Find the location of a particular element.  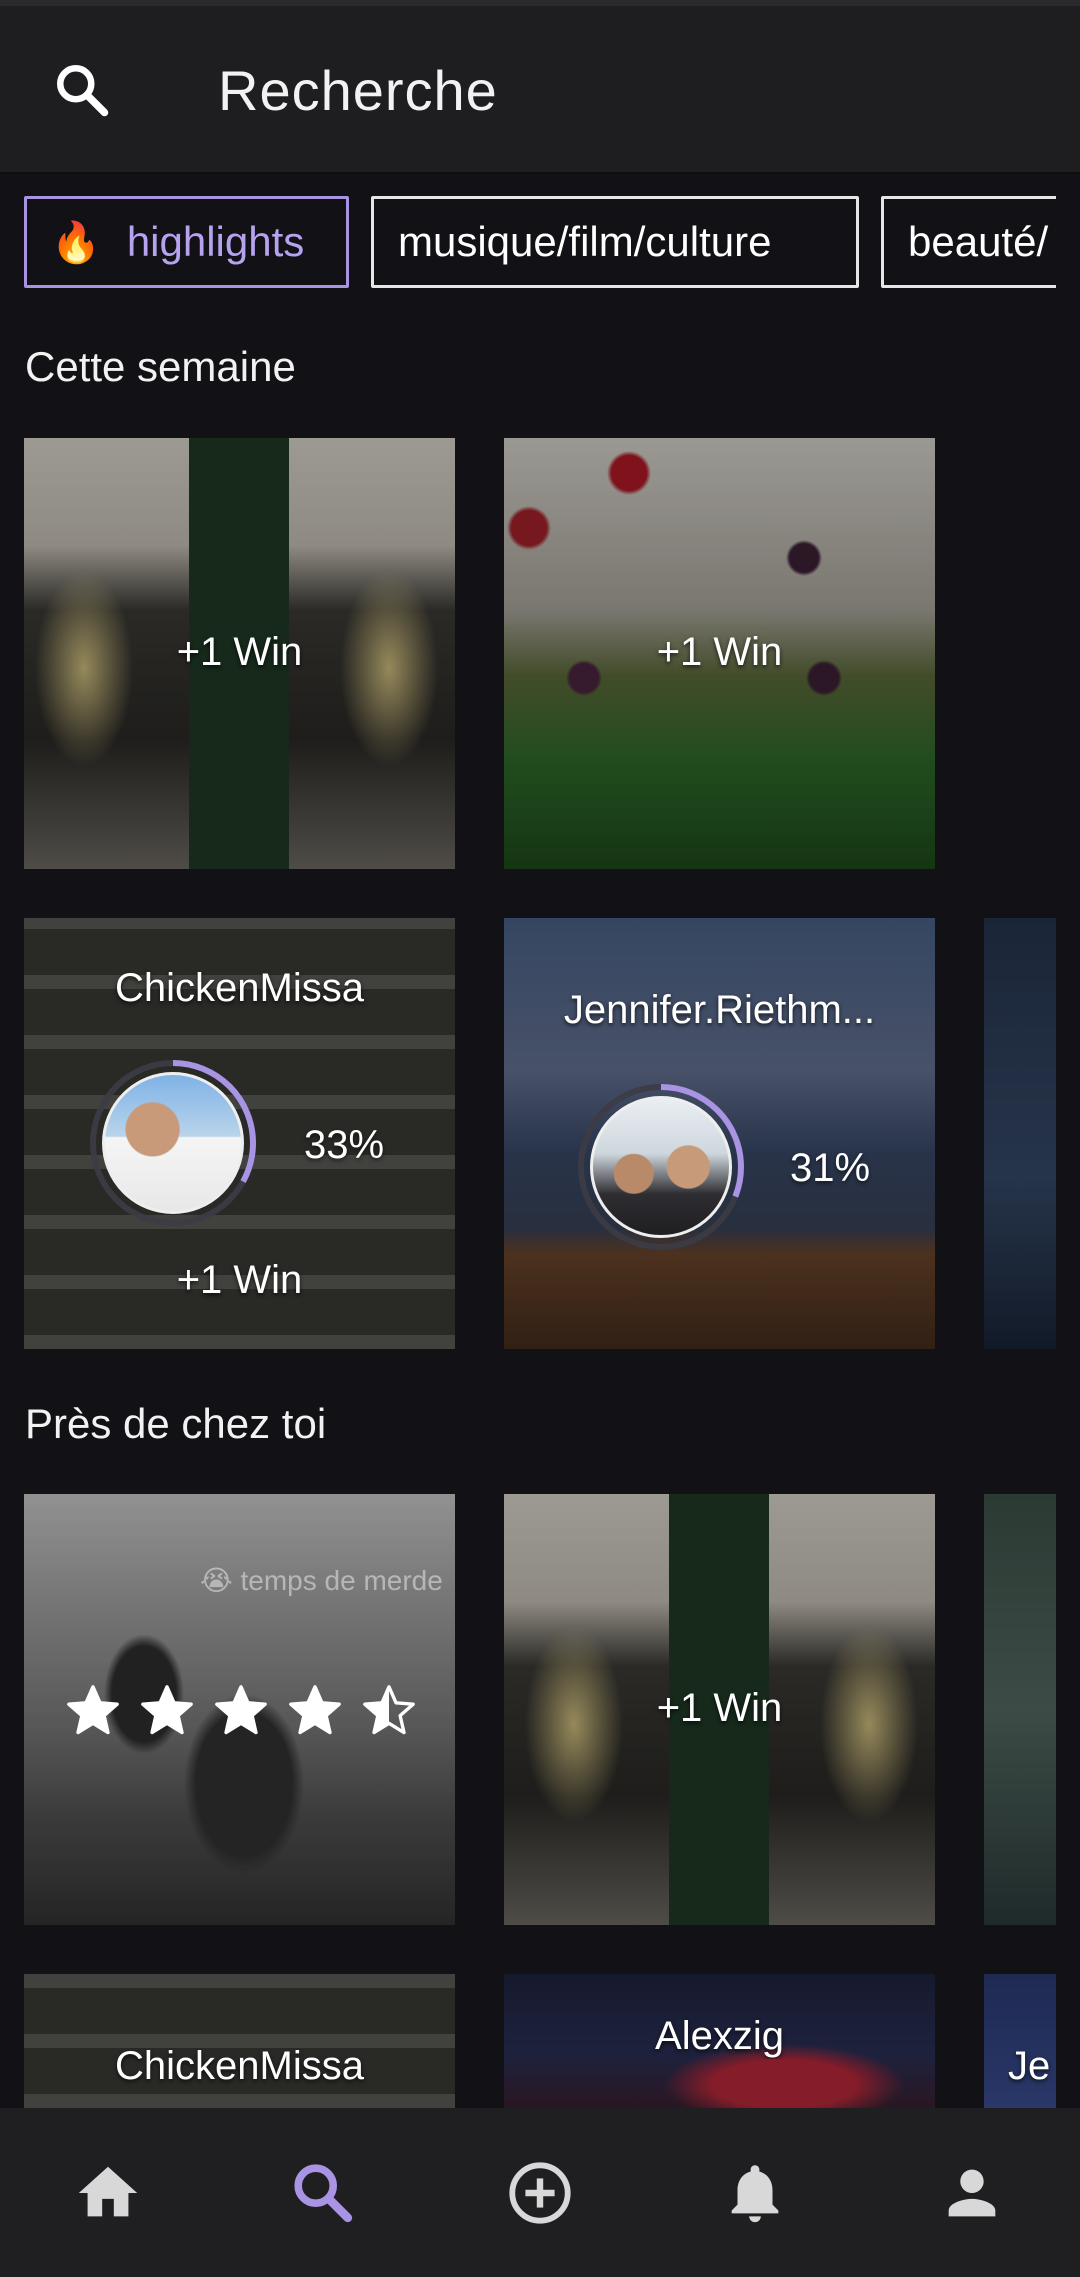

vote-percent: 31% is located at coordinates (830, 1168).